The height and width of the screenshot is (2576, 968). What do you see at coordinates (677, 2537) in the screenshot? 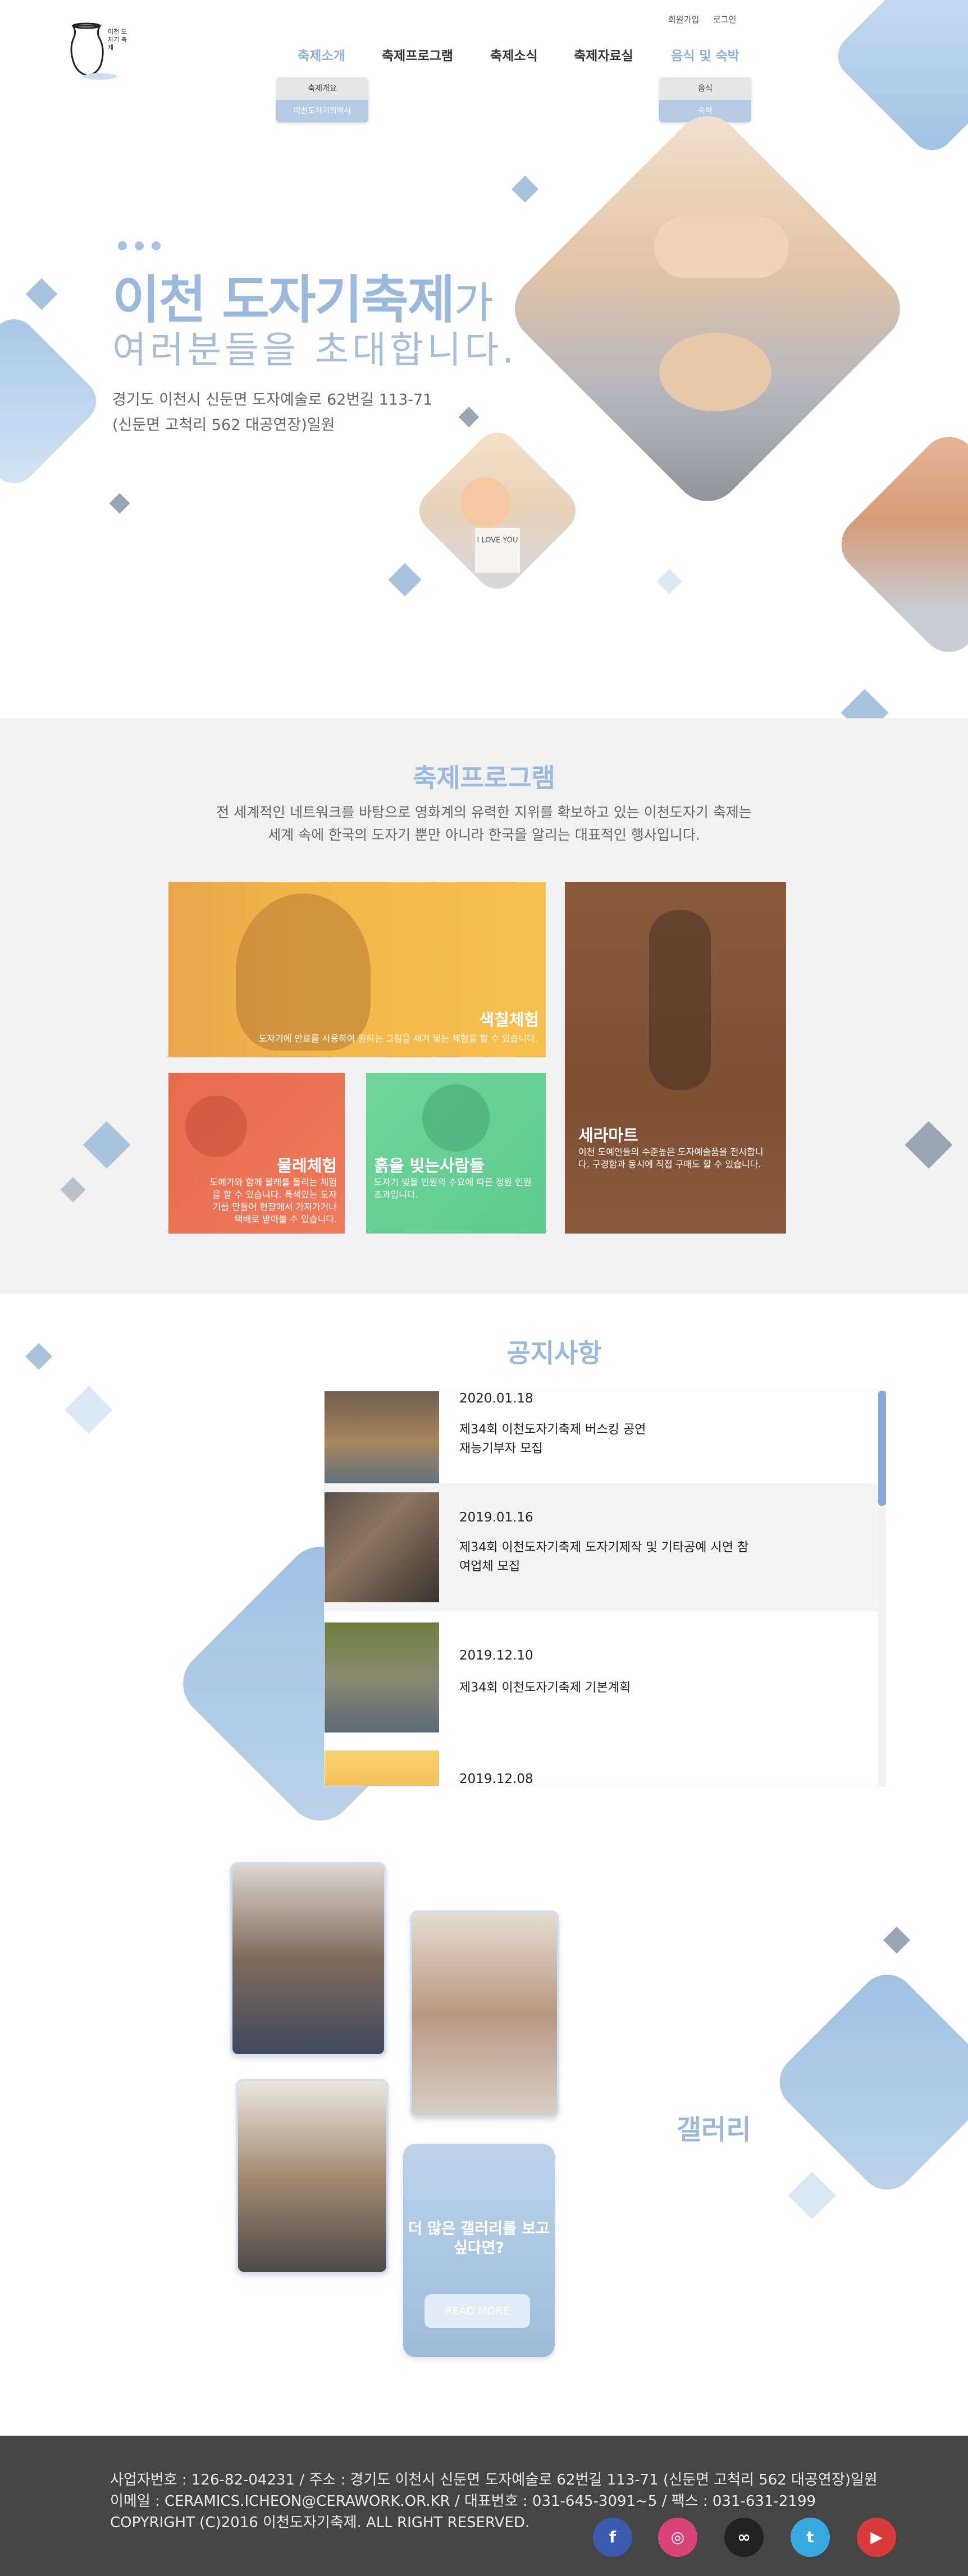
I see `instagram-icon: ◎` at bounding box center [677, 2537].